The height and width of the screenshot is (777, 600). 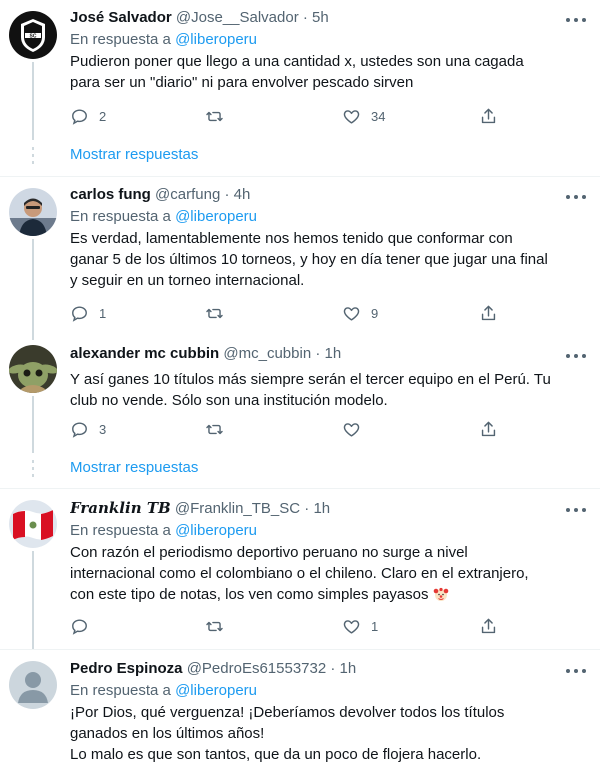 I want to click on user-handle: @carfung, so click(x=187, y=194).